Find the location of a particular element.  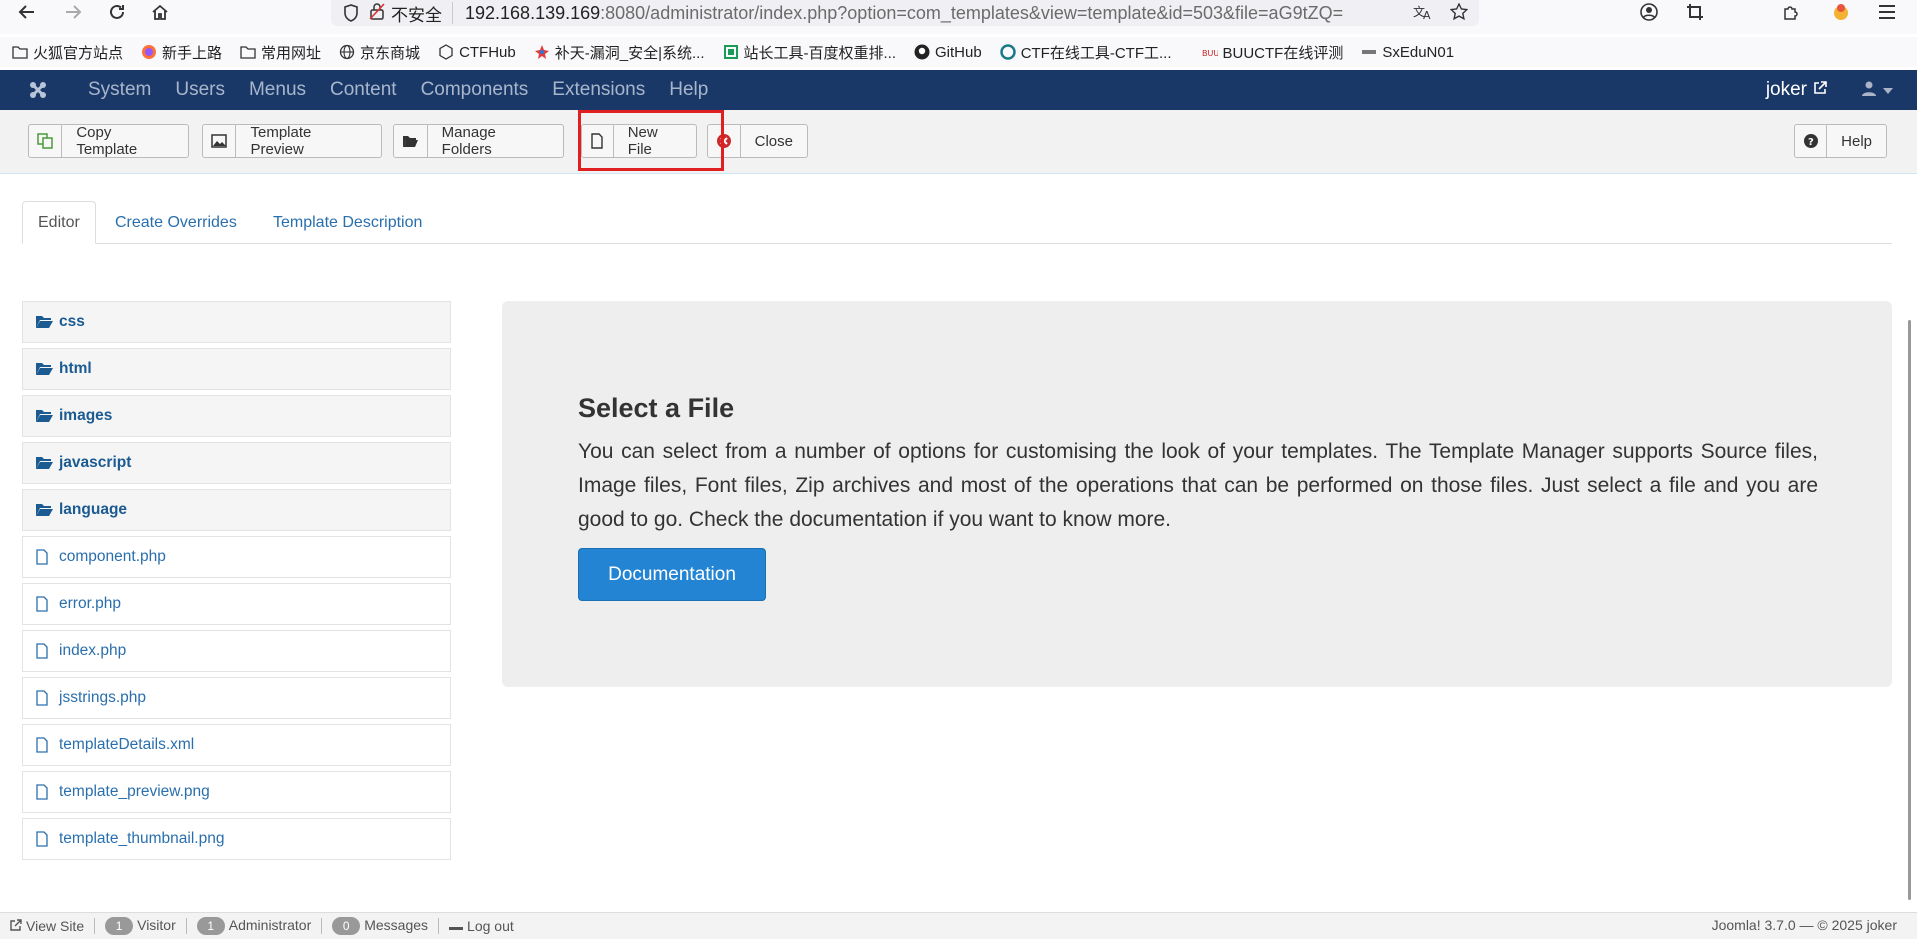

user-icon is located at coordinates (1869, 90).